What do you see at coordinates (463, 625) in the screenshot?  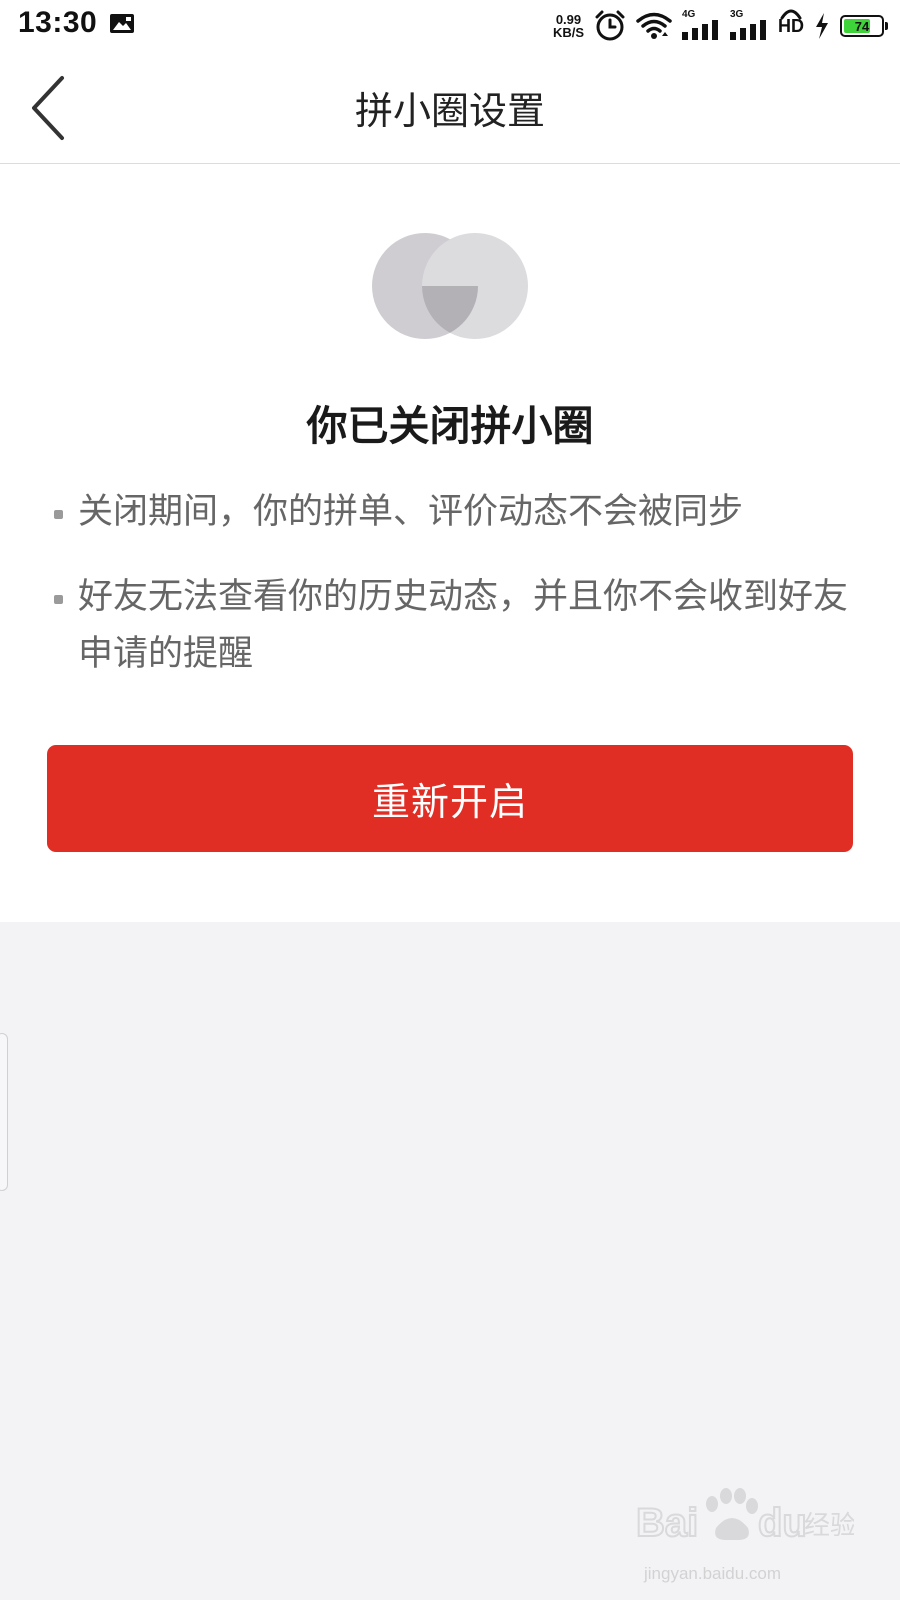 I see `list-item-text: 好友无法查看你的历史动态，并且你不会收到好友申请的提醒` at bounding box center [463, 625].